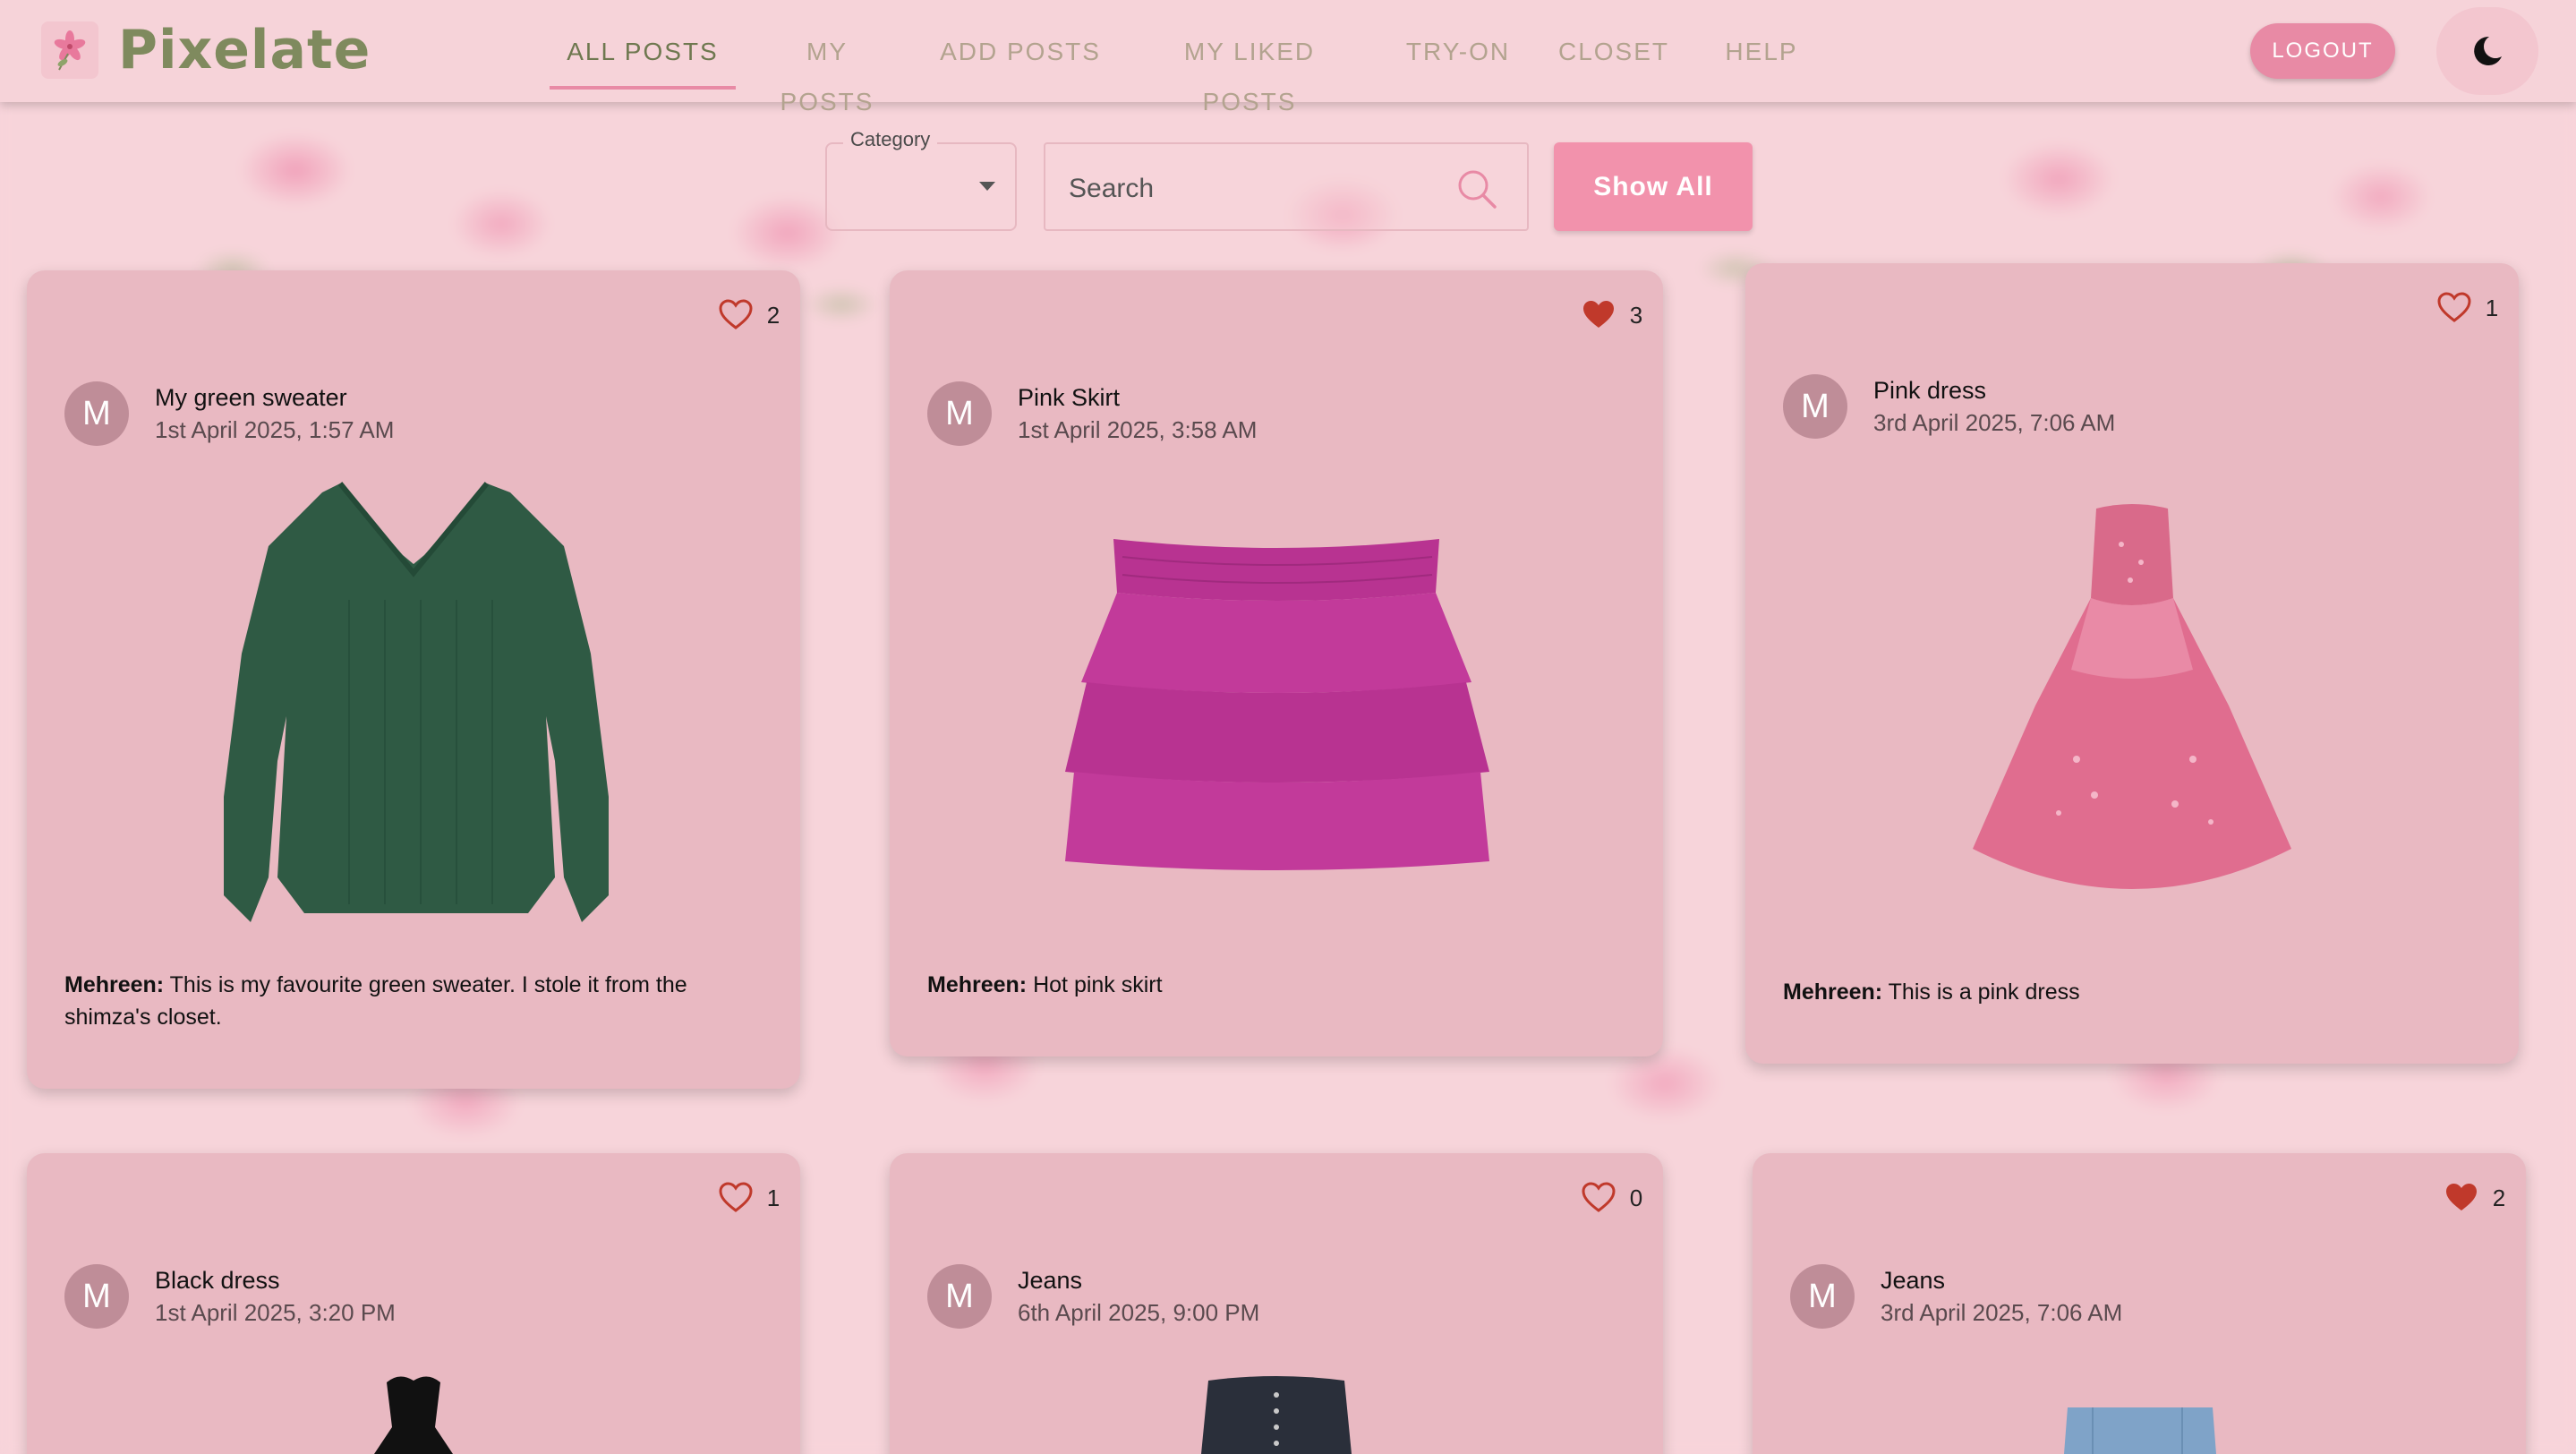 The height and width of the screenshot is (1454, 2576). I want to click on category-label: Category, so click(890, 139).